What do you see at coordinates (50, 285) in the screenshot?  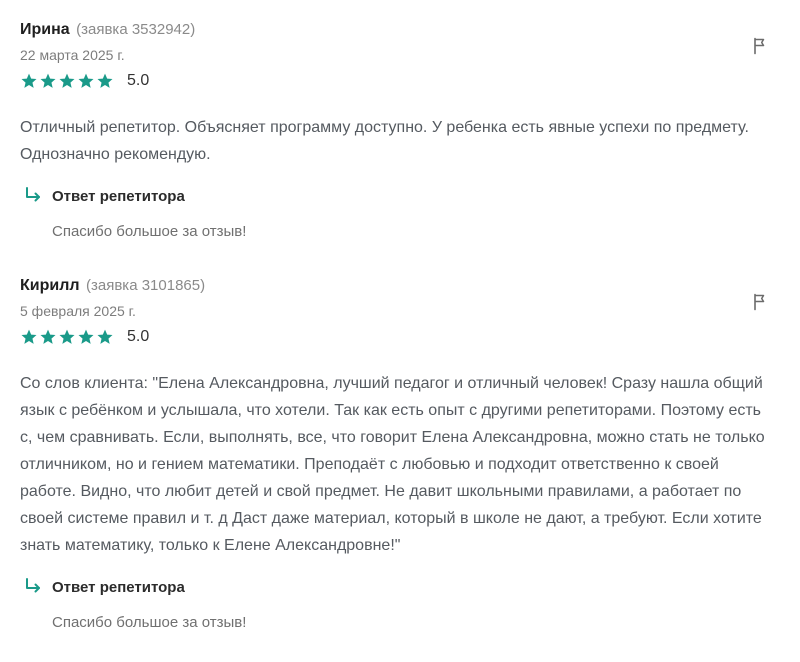 I see `review-author-name: Кирилл` at bounding box center [50, 285].